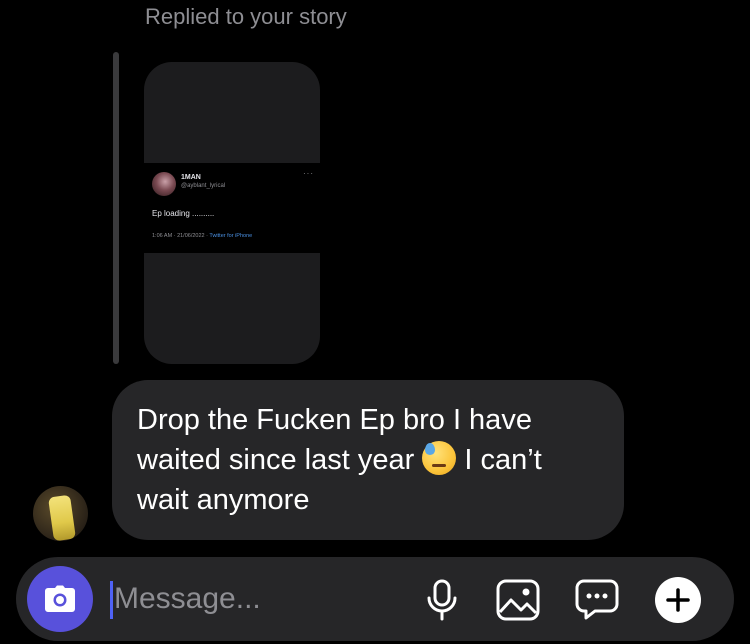  I want to click on plus-icon, so click(678, 600).